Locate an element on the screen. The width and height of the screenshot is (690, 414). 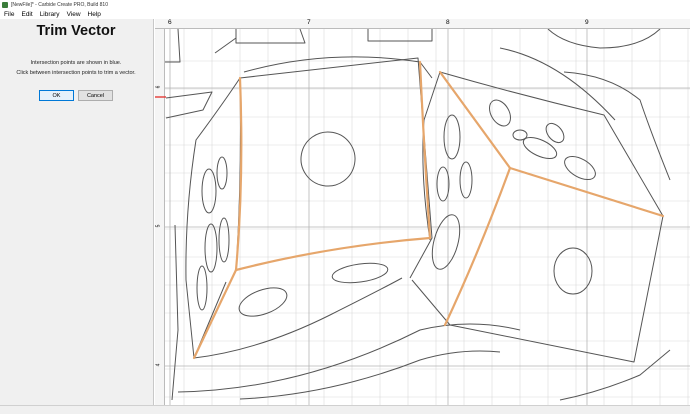
ruler-left: 6 5 4 is located at coordinates (160, 217).